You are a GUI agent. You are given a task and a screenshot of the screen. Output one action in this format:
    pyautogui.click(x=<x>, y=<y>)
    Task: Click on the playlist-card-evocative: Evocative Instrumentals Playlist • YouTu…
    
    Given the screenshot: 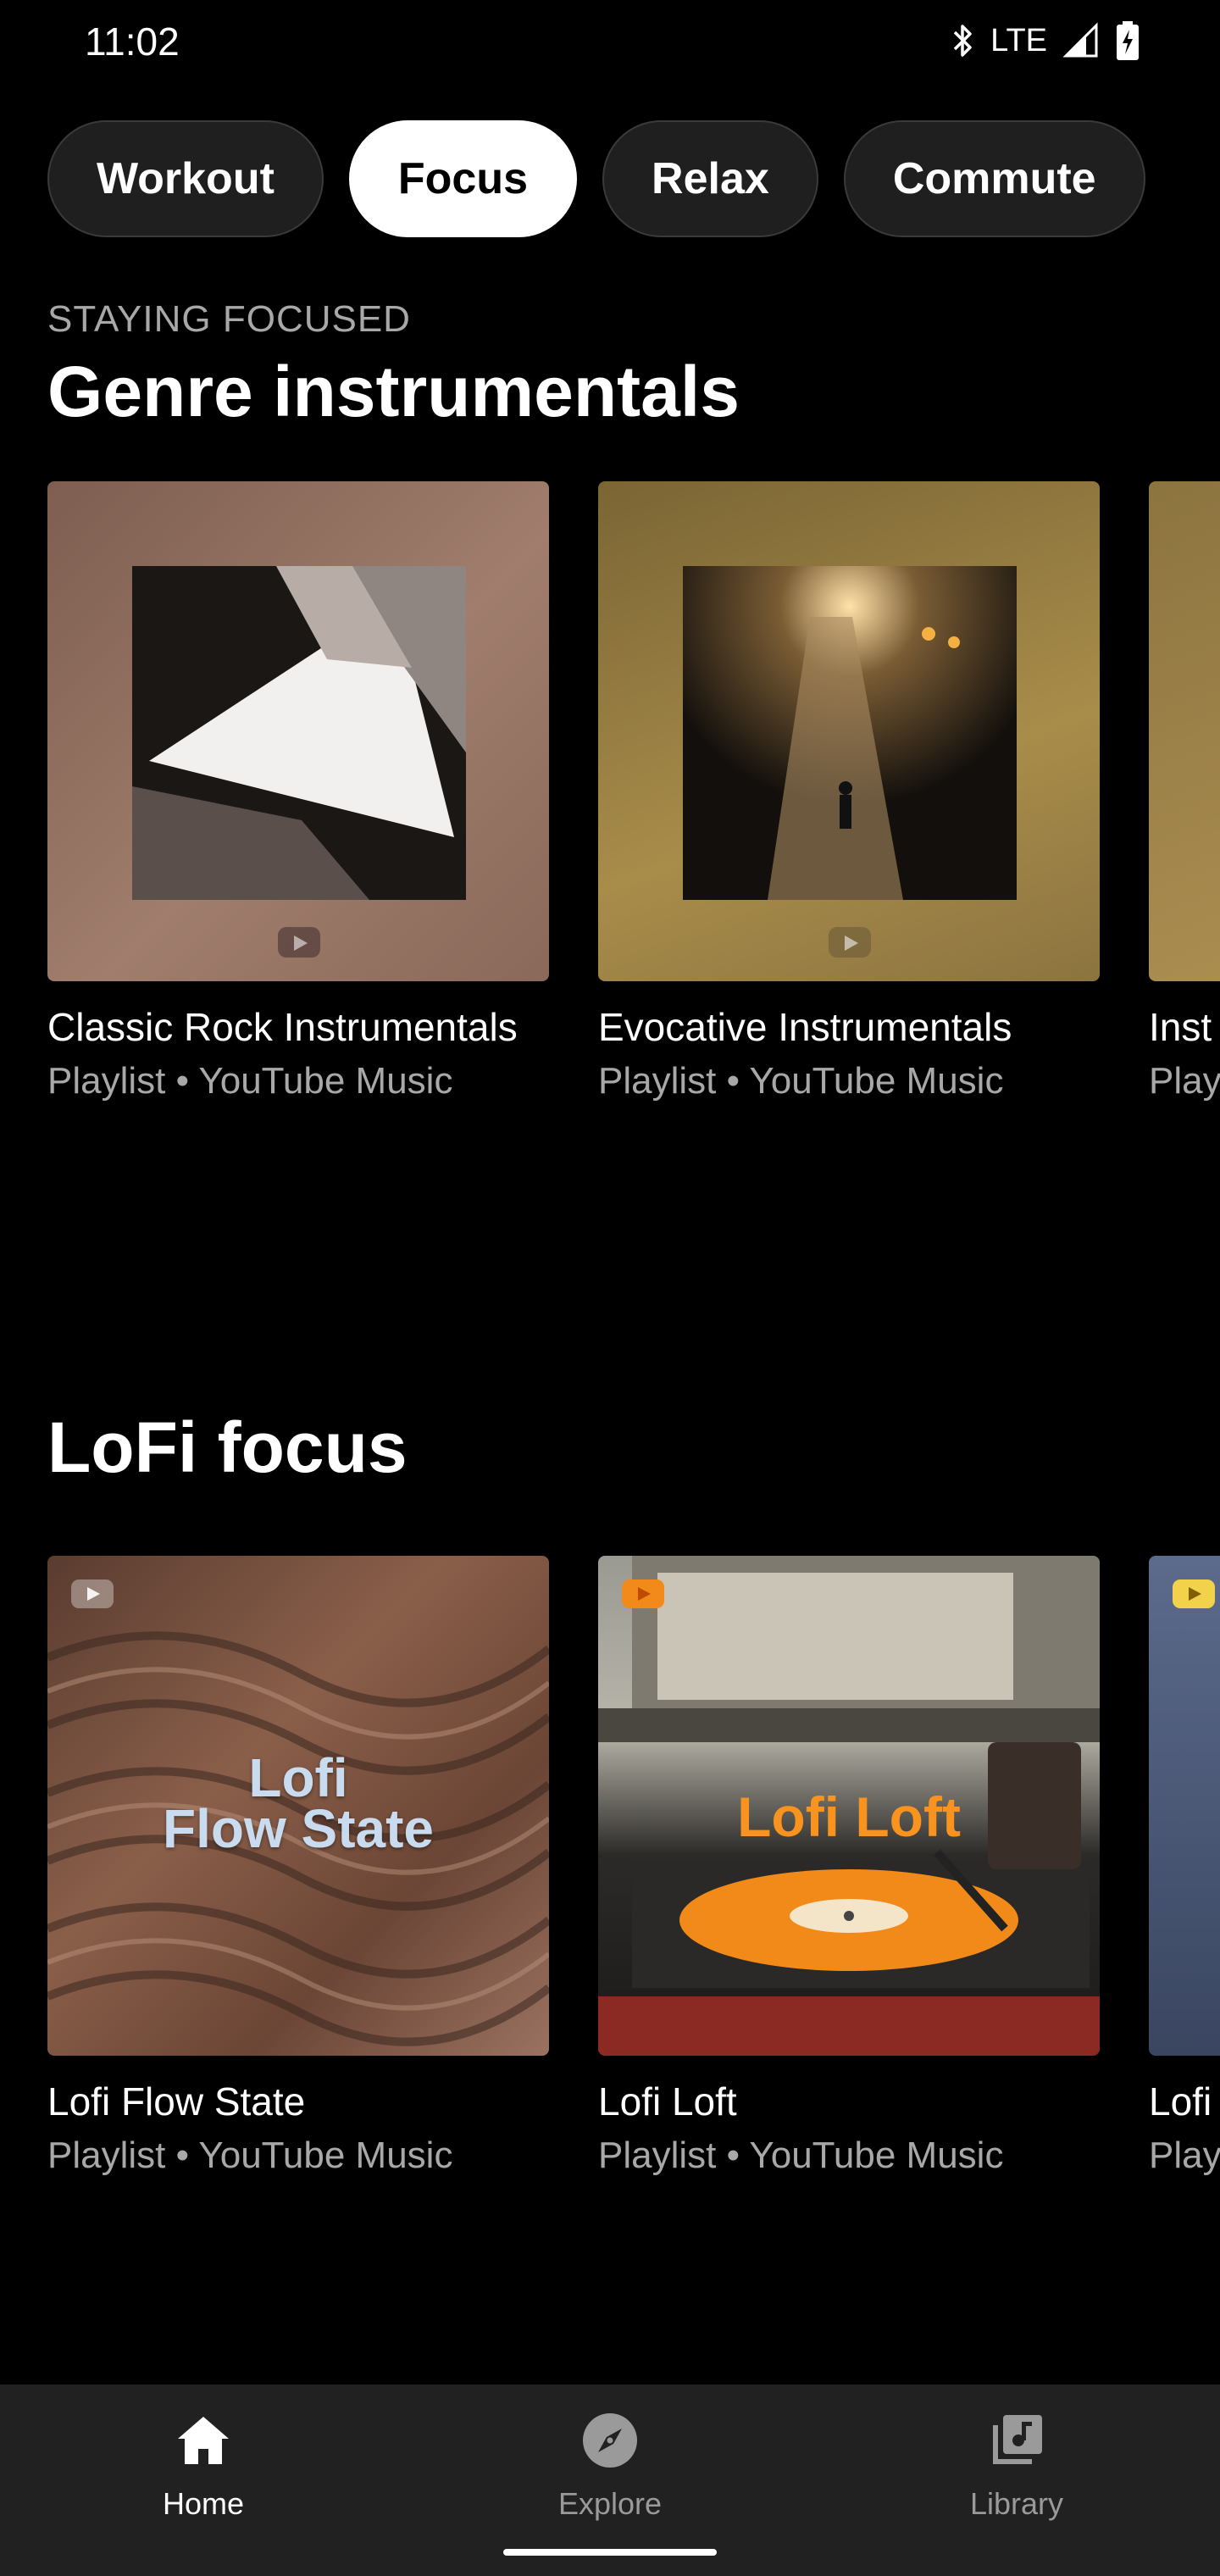 What is the action you would take?
    pyautogui.click(x=849, y=791)
    